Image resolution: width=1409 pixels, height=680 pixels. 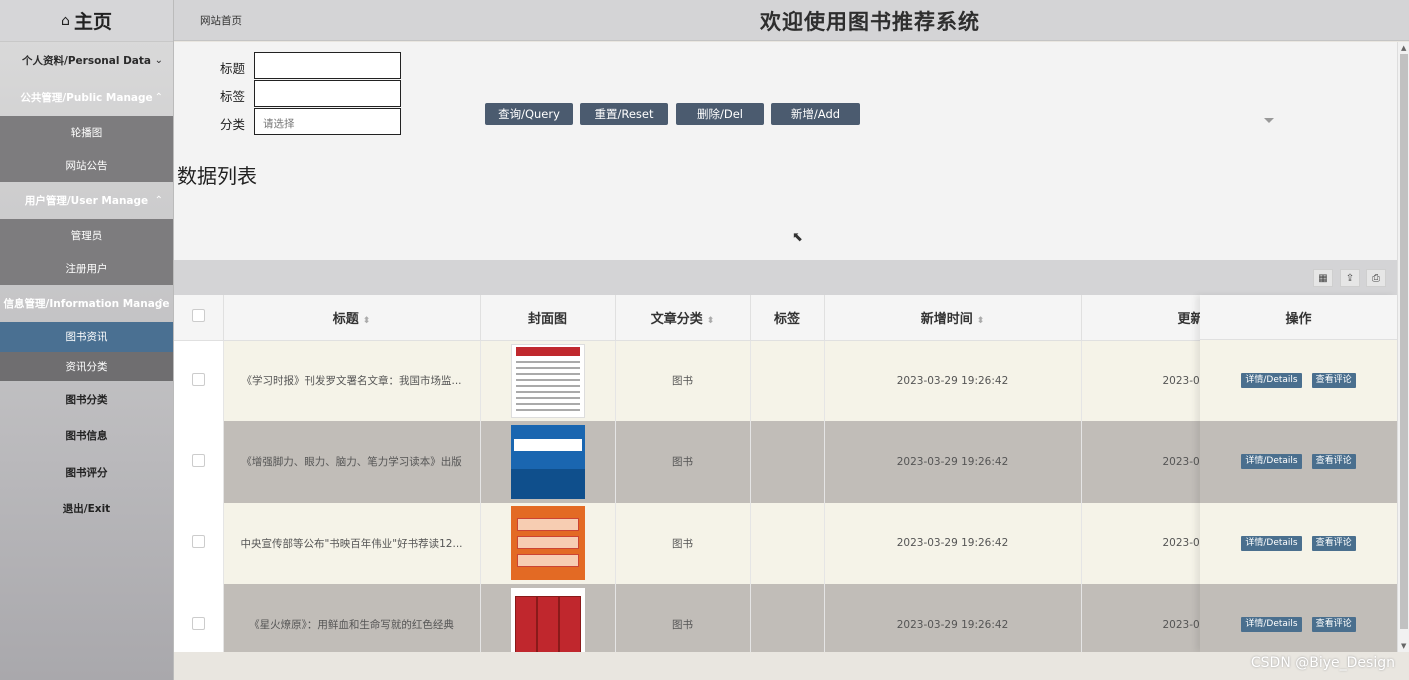 I want to click on home-label: 主页, so click(x=92, y=22).